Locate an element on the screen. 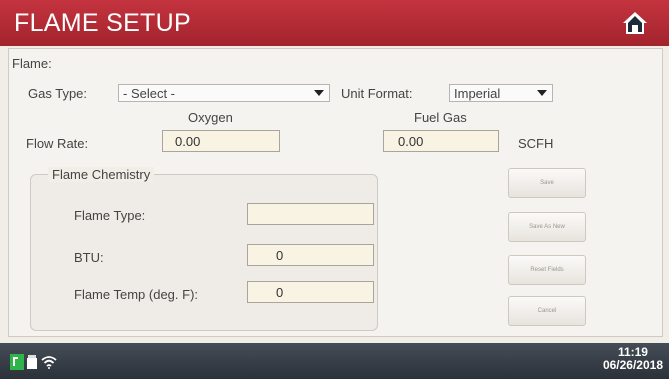 The width and height of the screenshot is (669, 379). fuel-gas-header: Fuel Gas is located at coordinates (440, 117).